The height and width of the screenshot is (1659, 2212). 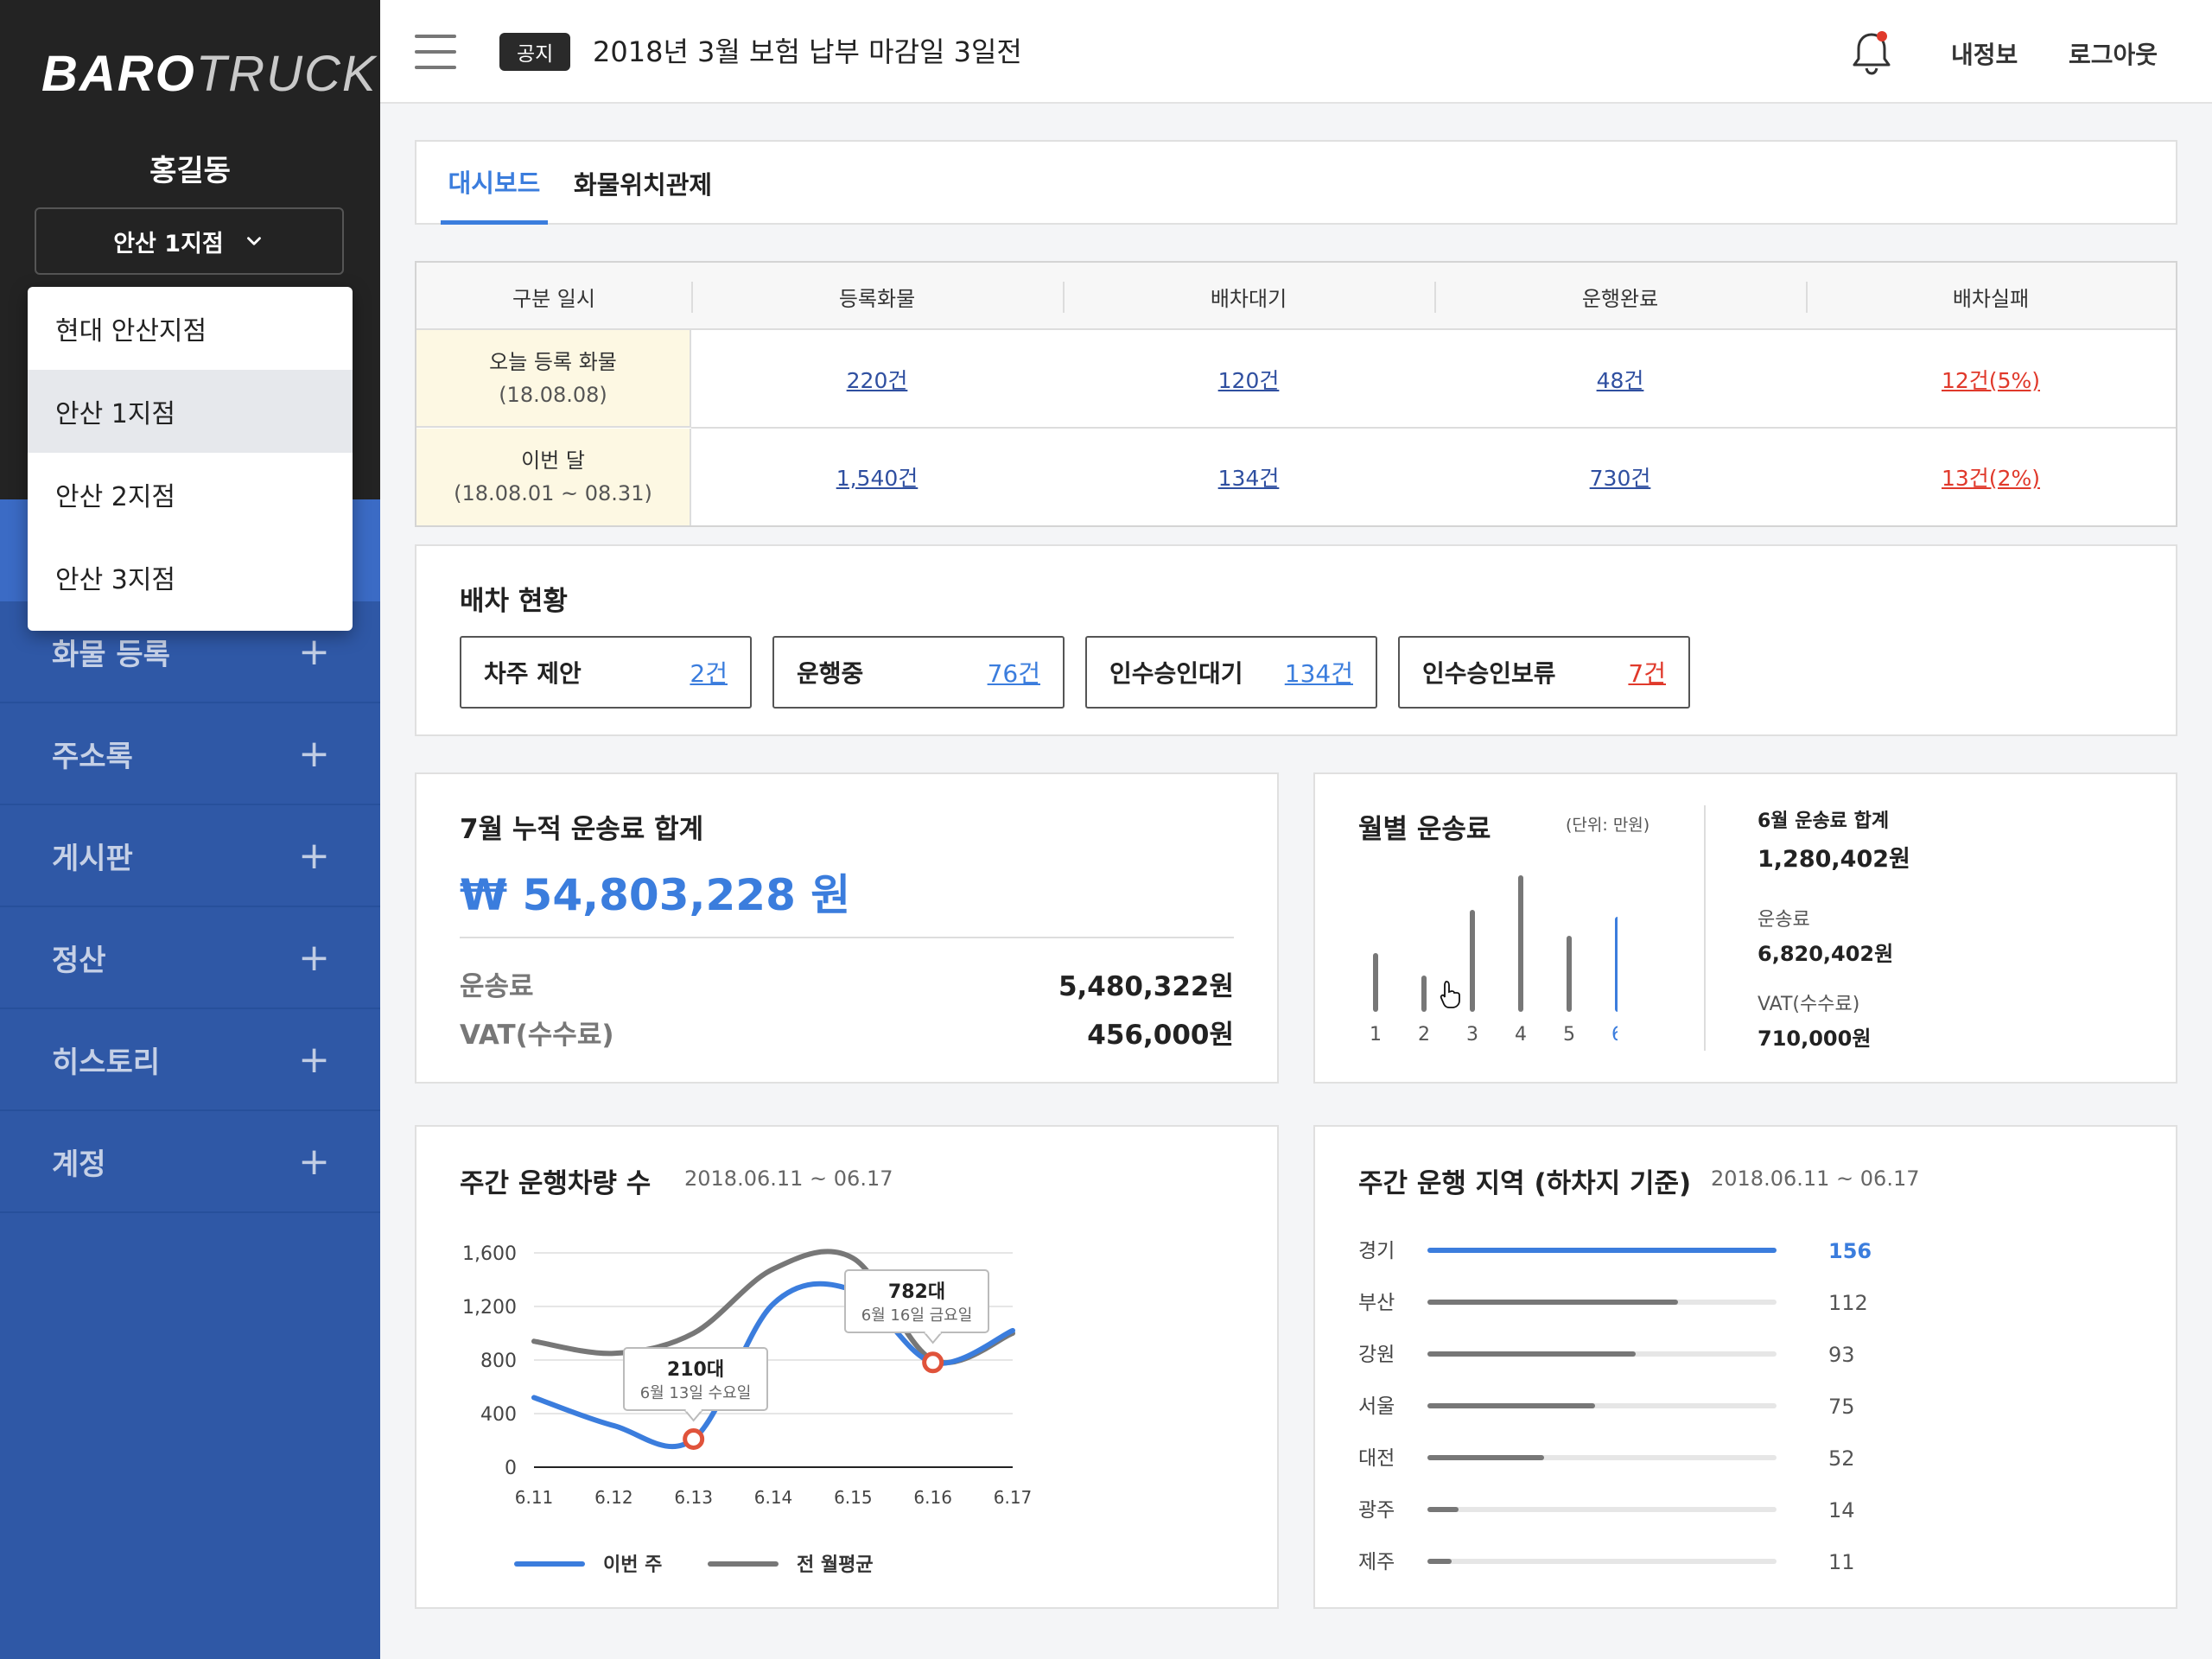 What do you see at coordinates (494, 183) in the screenshot?
I see `tab-dashboard: 대시보드` at bounding box center [494, 183].